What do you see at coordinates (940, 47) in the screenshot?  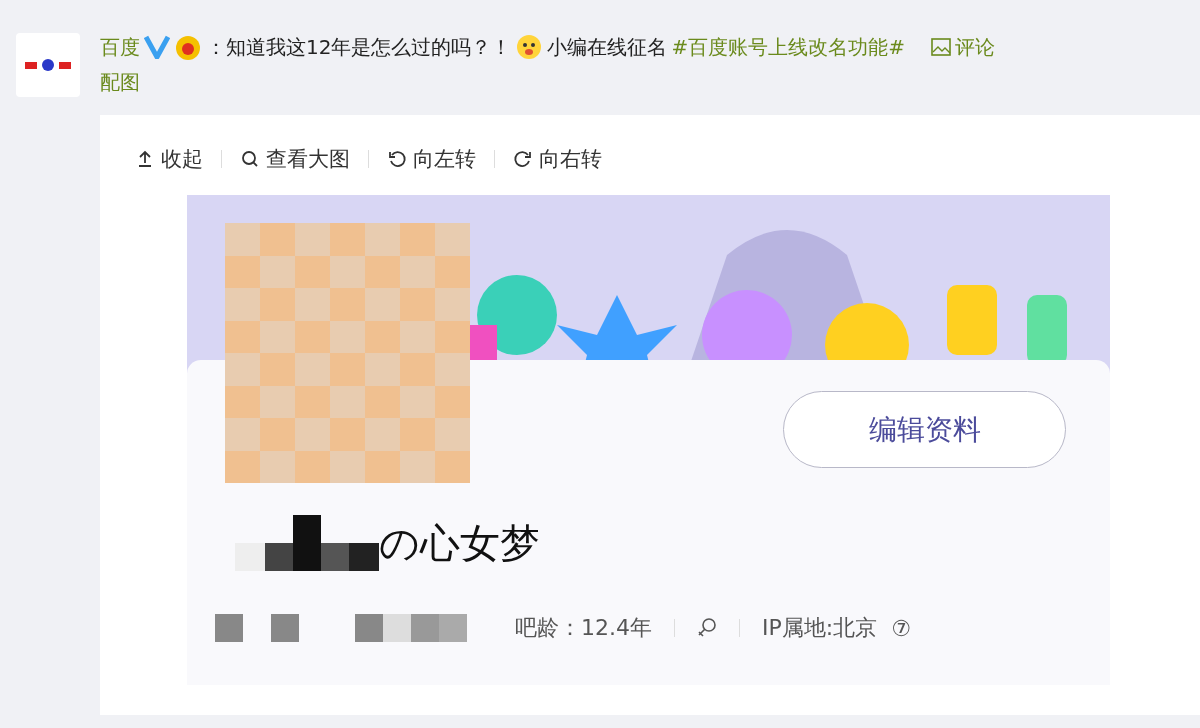 I see `image-icon` at bounding box center [940, 47].